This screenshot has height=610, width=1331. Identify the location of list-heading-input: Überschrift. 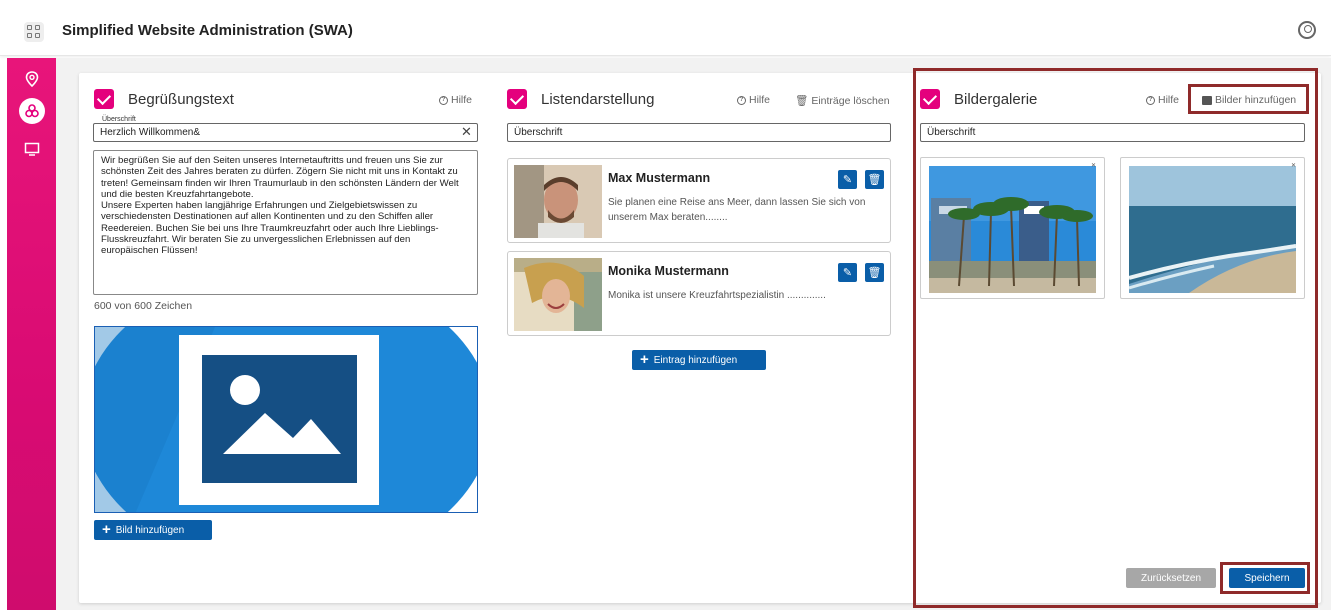
(699, 132).